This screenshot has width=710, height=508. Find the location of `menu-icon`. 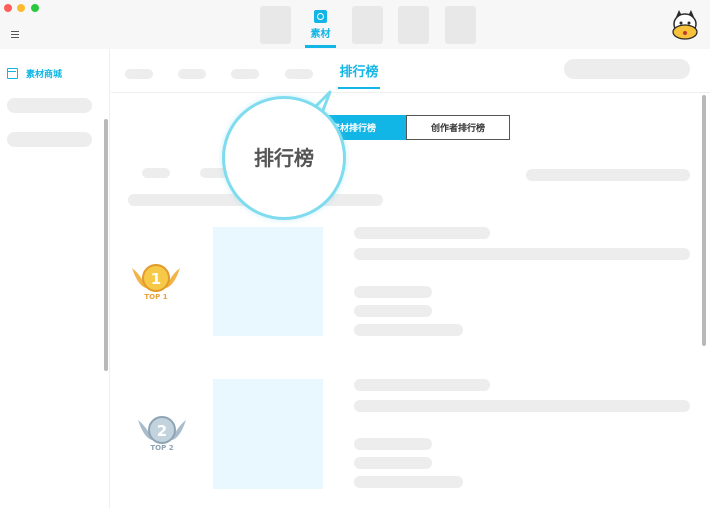

menu-icon is located at coordinates (15, 35).